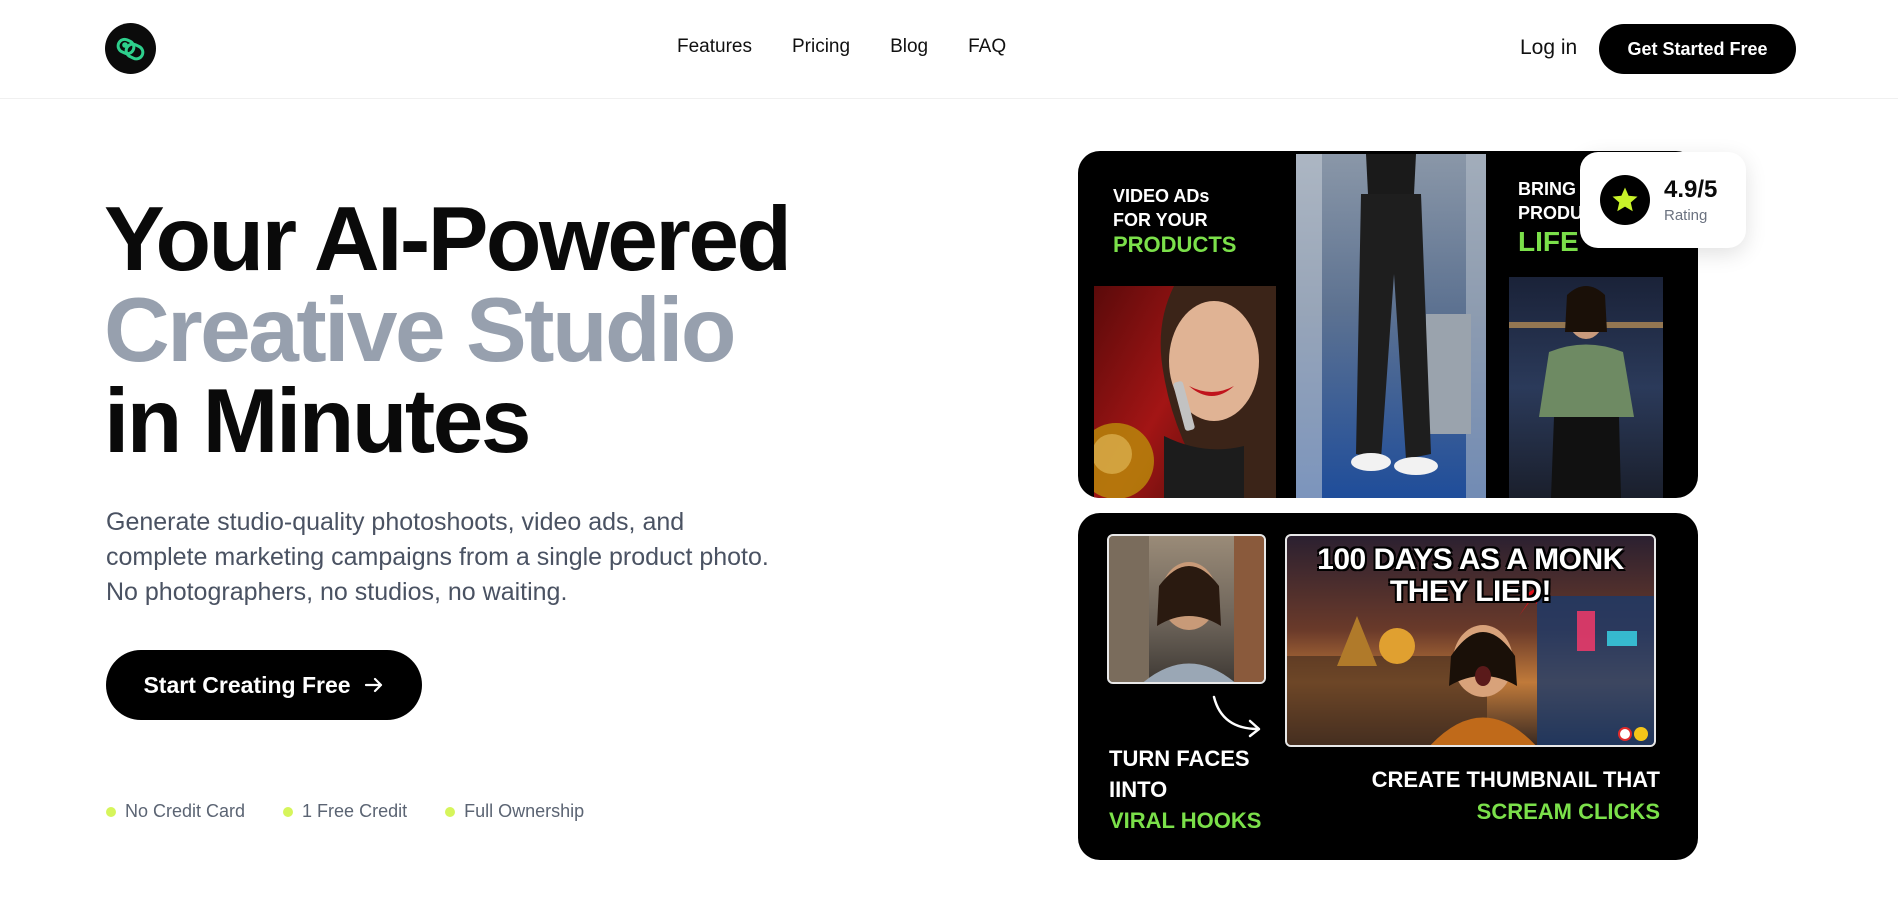  I want to click on logo, so click(130, 48).